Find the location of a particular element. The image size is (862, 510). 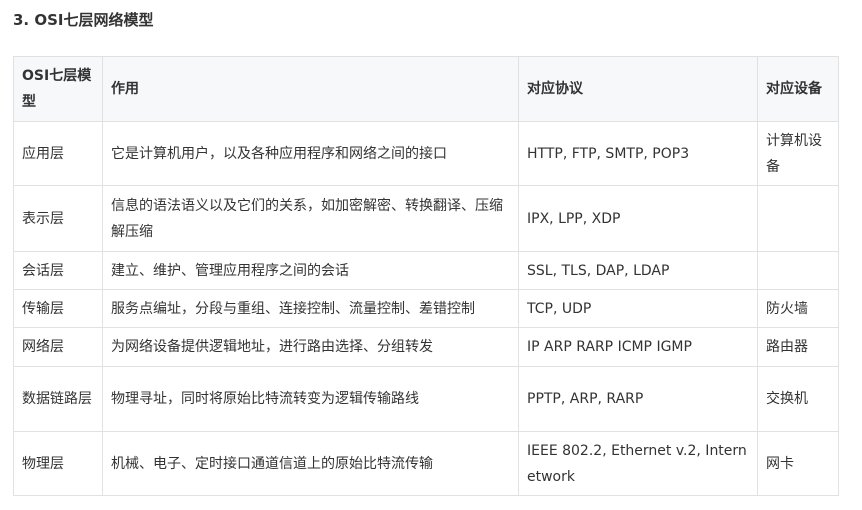

function-cell: 信息的语法语义以及它们的关系，如加密解密、转换翻译、压缩解压缩 is located at coordinates (310, 218).